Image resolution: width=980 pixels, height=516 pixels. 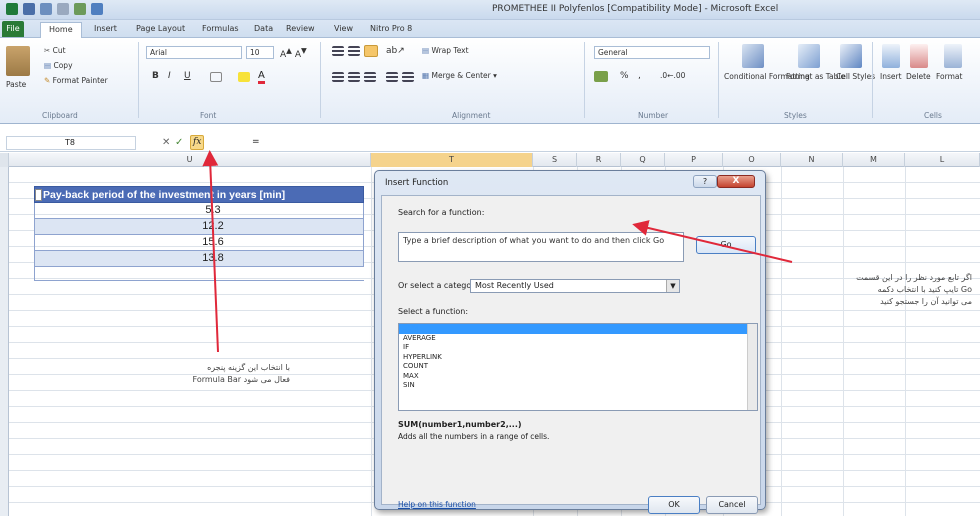 I want to click on format-cells-icon, so click(x=953, y=56).